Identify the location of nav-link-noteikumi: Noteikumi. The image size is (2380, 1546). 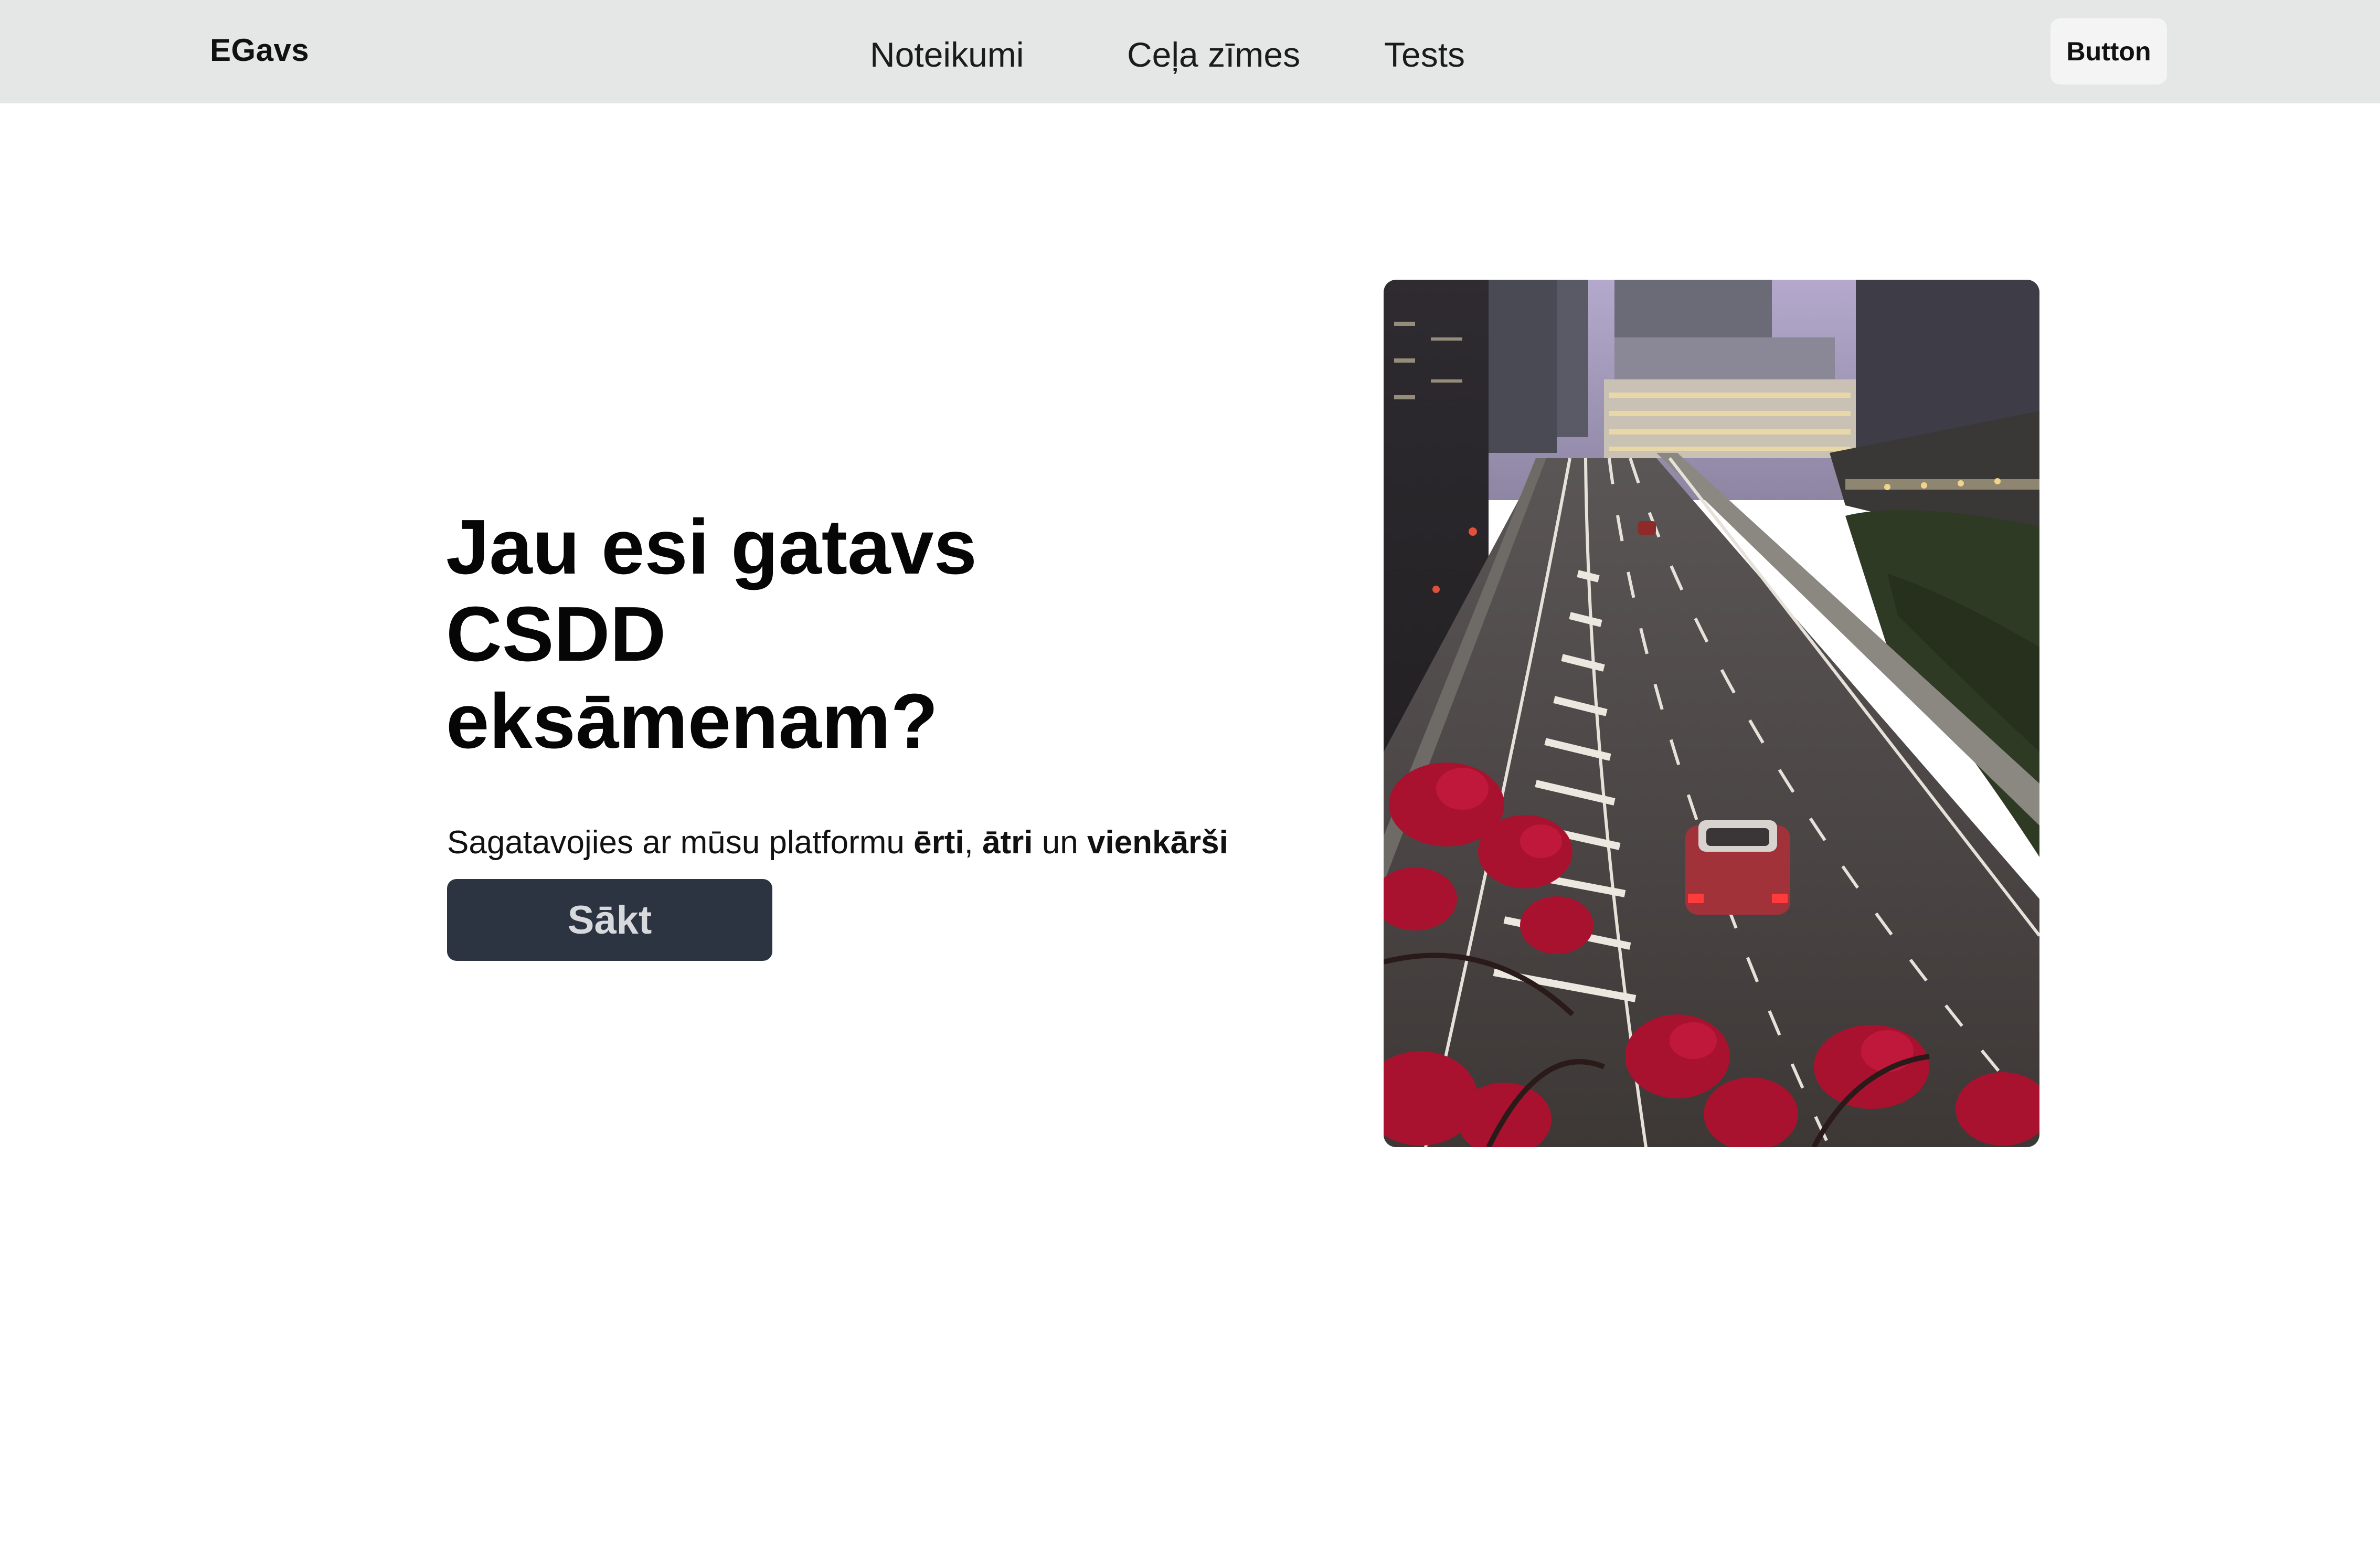
(947, 55).